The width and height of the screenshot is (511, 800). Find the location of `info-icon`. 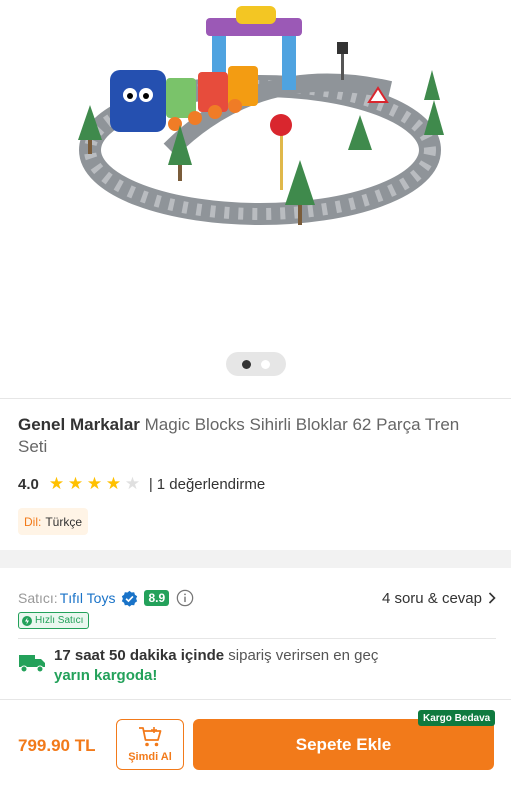

info-icon is located at coordinates (185, 598).